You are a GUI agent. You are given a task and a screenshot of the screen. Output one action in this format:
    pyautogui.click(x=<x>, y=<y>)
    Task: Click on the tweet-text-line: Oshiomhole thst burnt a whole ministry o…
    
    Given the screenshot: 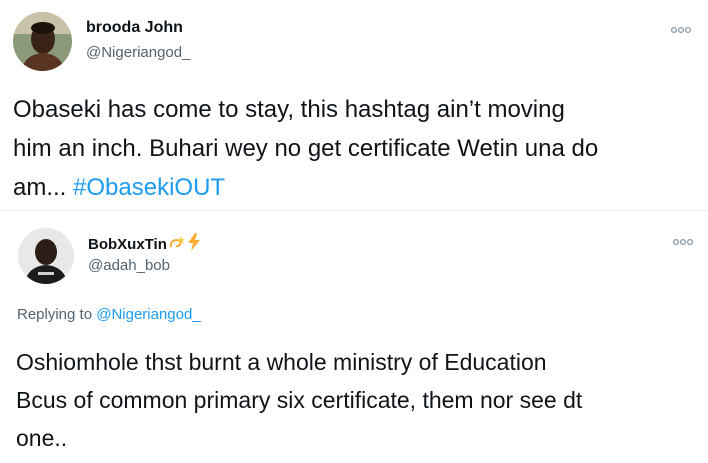 What is the action you would take?
    pyautogui.click(x=281, y=362)
    